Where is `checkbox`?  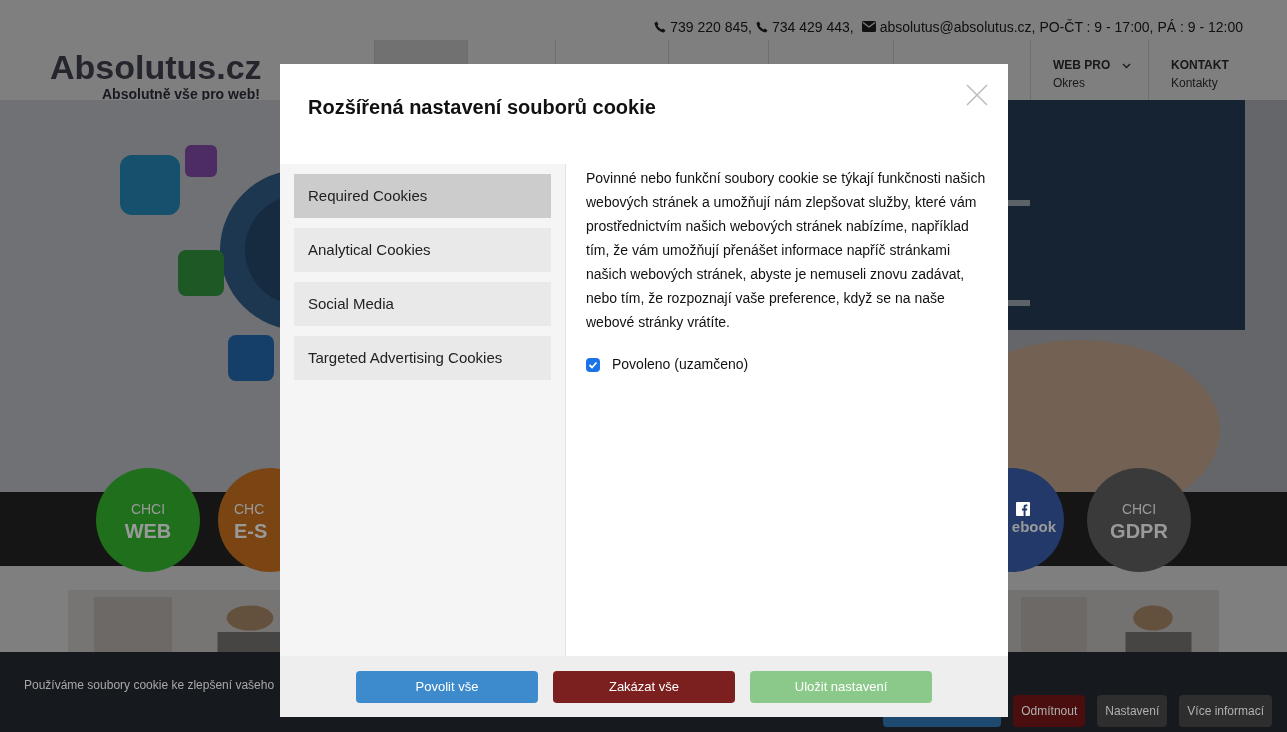 checkbox is located at coordinates (593, 364).